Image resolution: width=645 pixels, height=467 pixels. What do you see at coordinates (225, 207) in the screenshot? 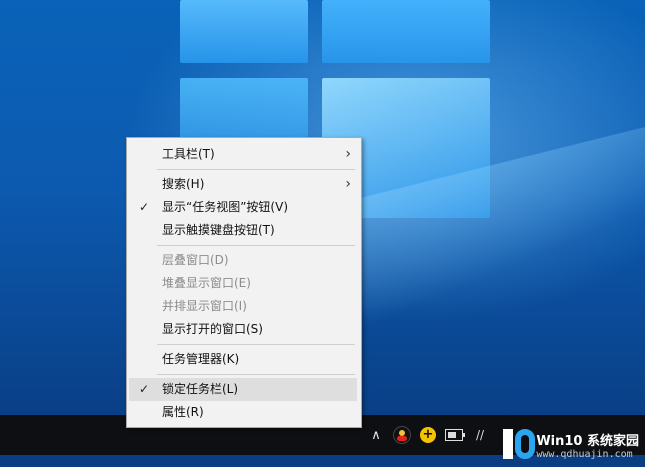
I see `menu-item-label: 显示“任务视图”按钮(V)` at bounding box center [225, 207].